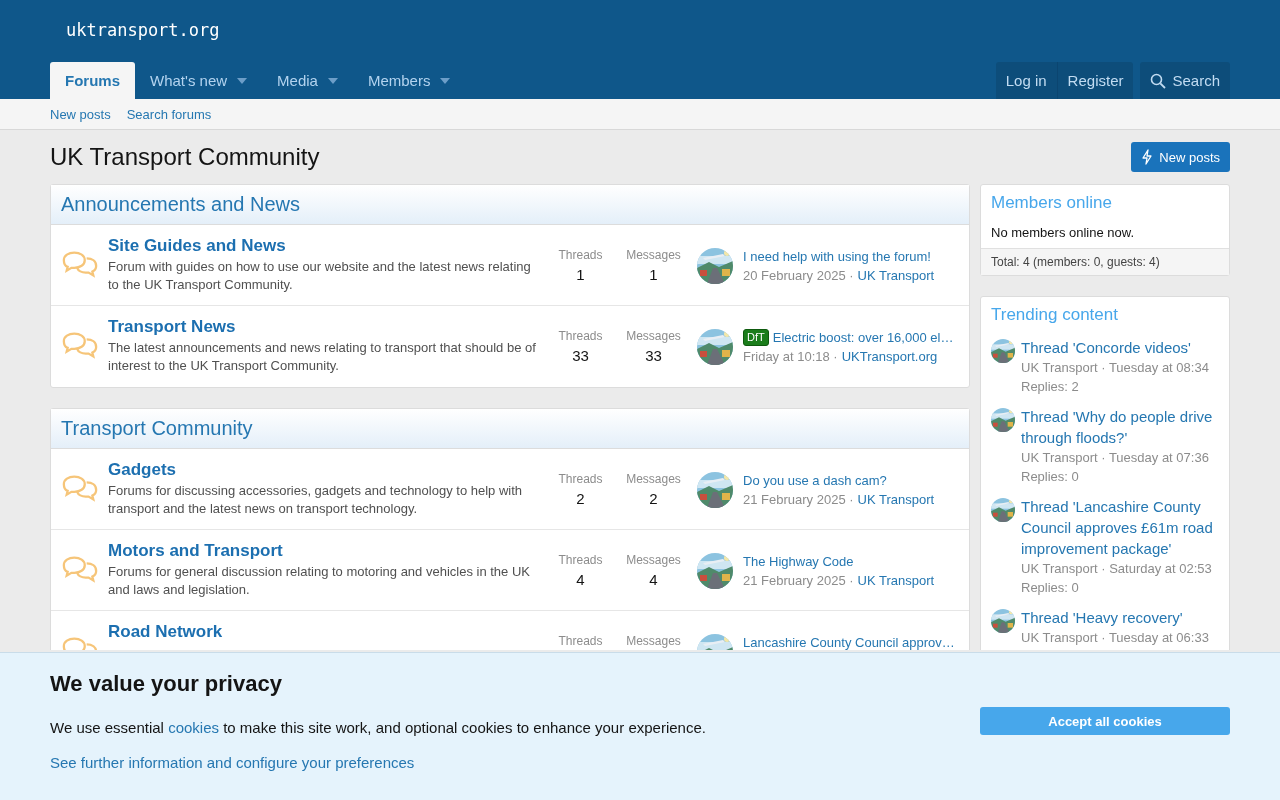  Describe the element at coordinates (326, 246) in the screenshot. I see `forum-title: Site Guides and News` at that location.